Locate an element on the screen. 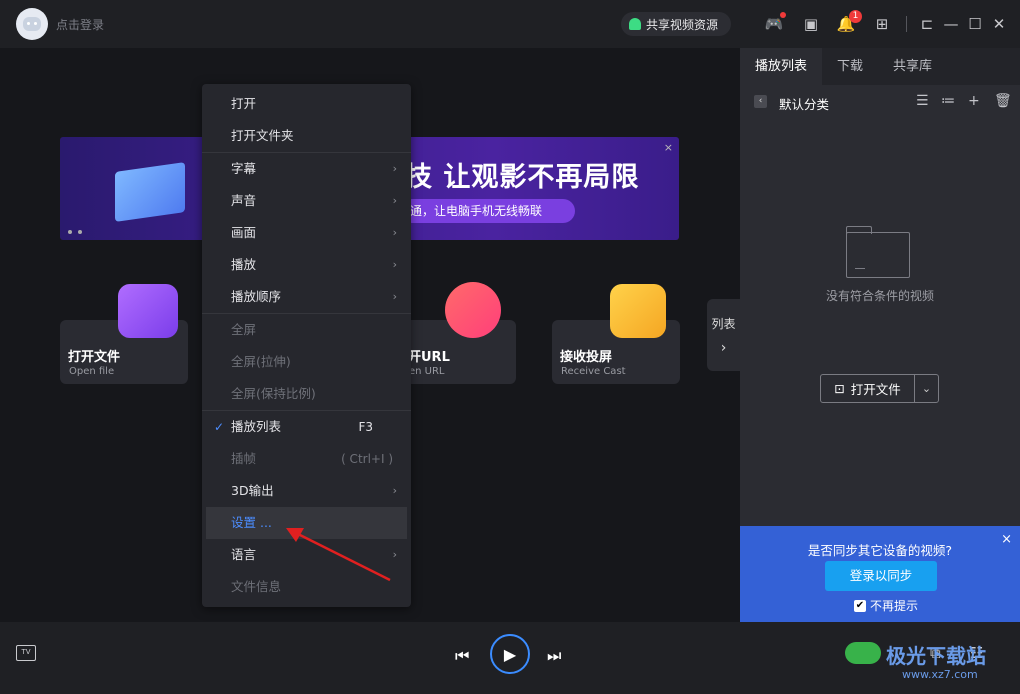  android-icon is located at coordinates (635, 24).